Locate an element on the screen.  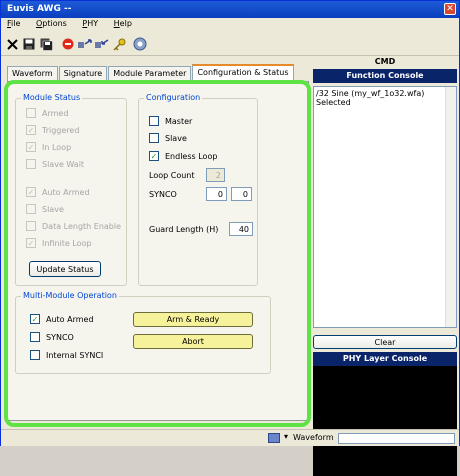
function-console-title: Function Console is located at coordinates (385, 76).